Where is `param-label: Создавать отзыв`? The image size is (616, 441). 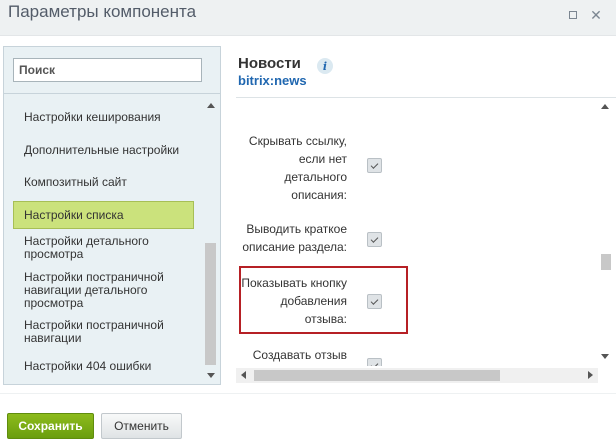 param-label: Создавать отзыв is located at coordinates (299, 355).